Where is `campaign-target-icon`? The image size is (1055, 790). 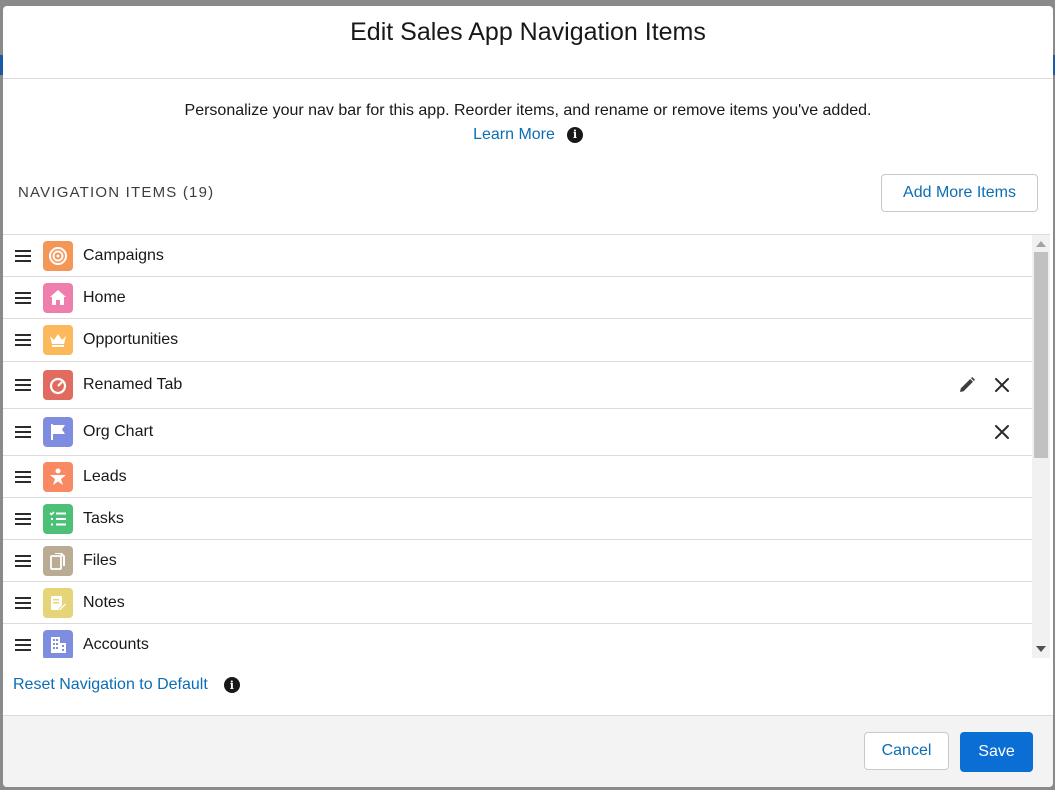 campaign-target-icon is located at coordinates (58, 255).